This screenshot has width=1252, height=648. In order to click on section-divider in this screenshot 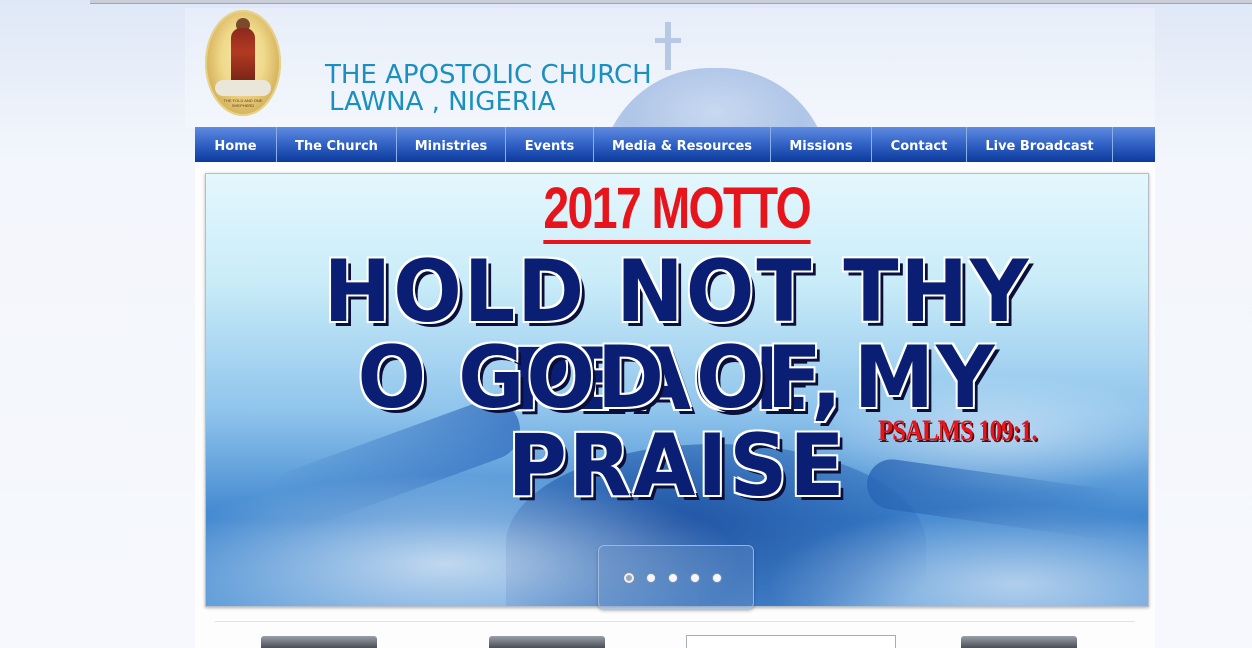, I will do `click(675, 621)`.